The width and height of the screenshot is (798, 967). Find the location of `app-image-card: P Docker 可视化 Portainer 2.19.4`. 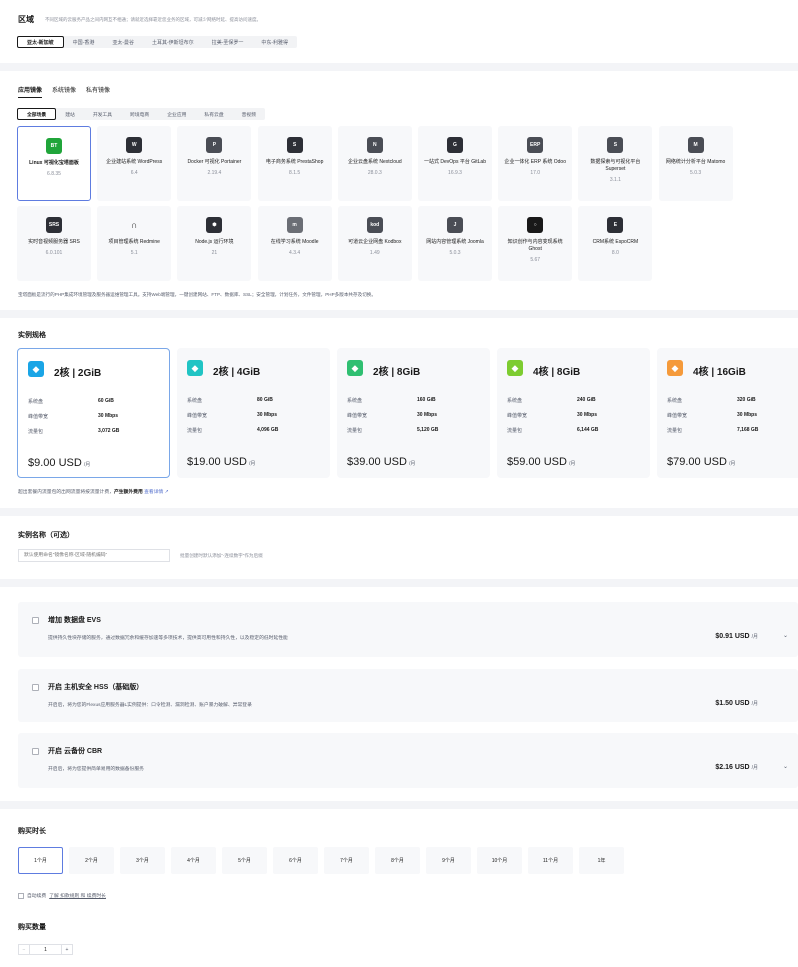

app-image-card: P Docker 可视化 Portainer 2.19.4 is located at coordinates (214, 163).